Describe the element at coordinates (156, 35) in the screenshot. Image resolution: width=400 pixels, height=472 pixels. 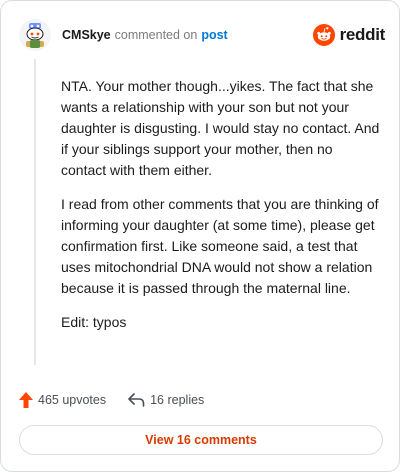
I see `action-text: commented on` at that location.